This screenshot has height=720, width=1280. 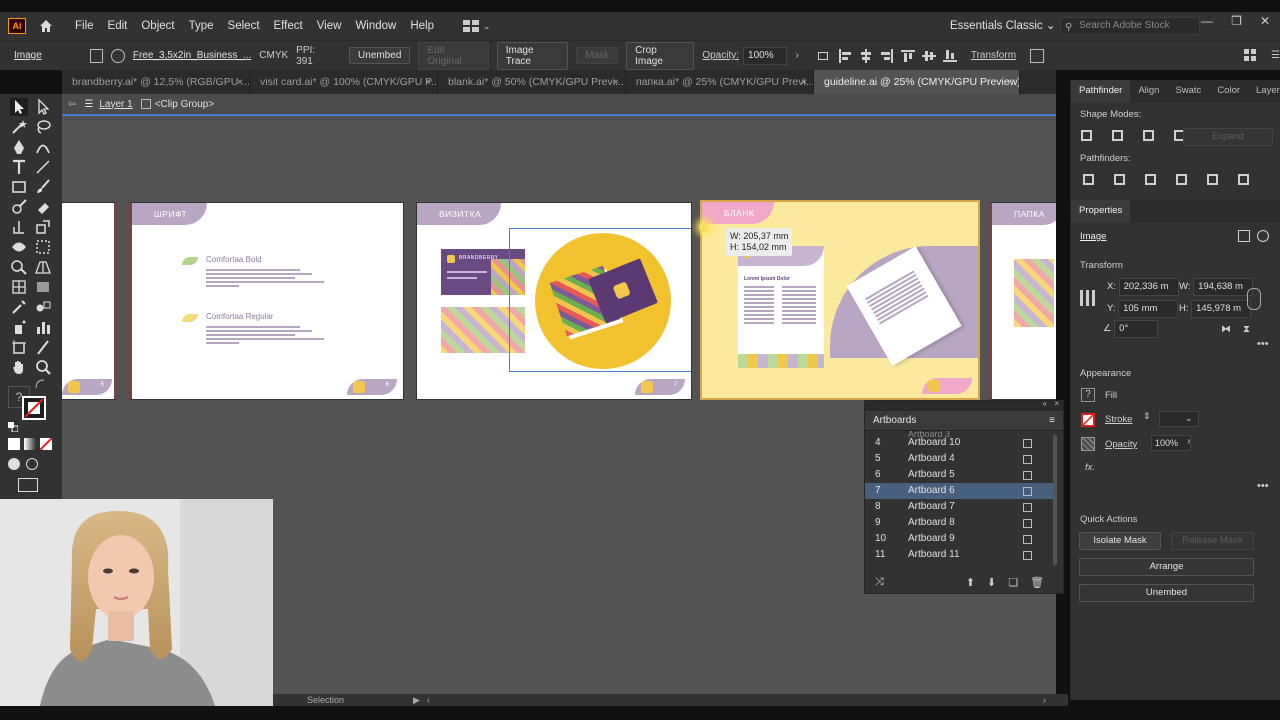 I want to click on align-bottom-icon, so click(x=949, y=56).